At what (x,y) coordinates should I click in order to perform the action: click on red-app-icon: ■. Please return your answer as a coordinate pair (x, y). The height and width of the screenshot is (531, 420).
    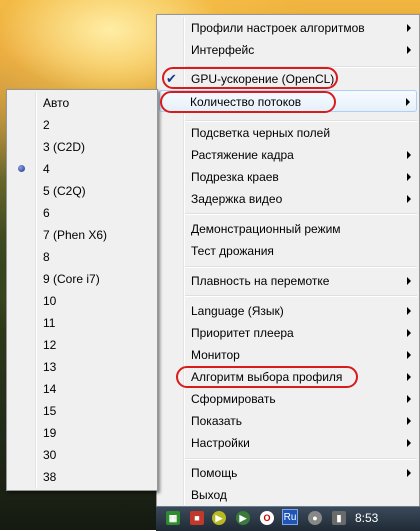
    Looking at the image, I should click on (197, 518).